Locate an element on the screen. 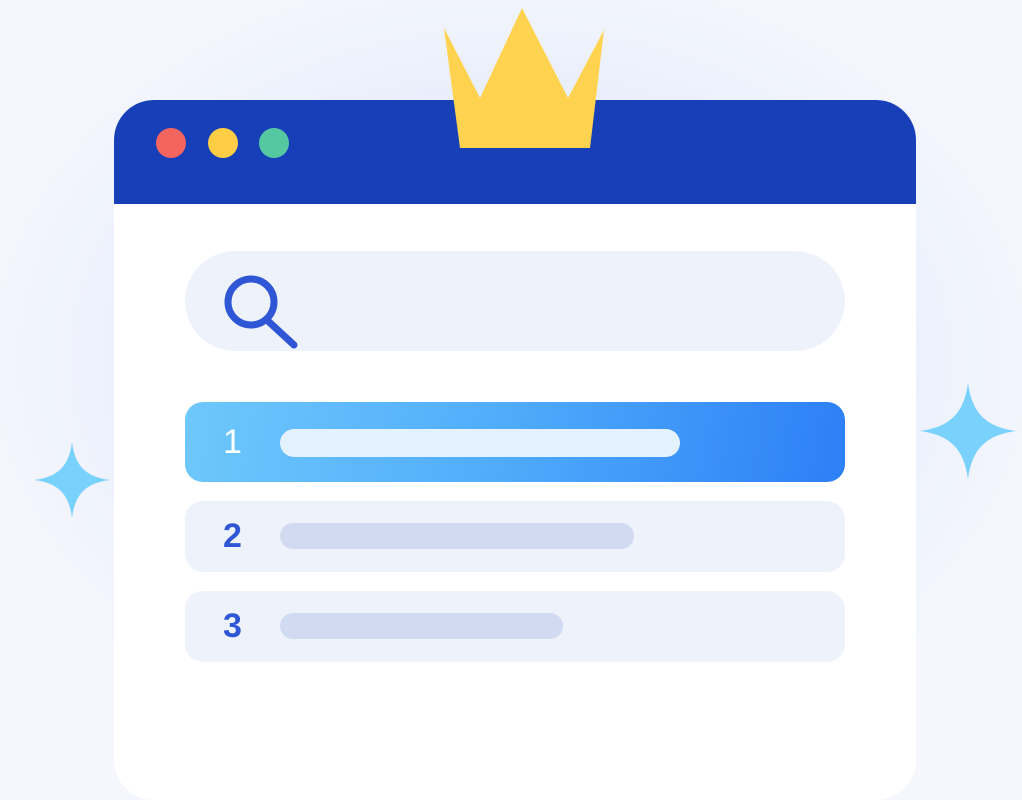 The image size is (1022, 800). minimize-dot is located at coordinates (223, 143).